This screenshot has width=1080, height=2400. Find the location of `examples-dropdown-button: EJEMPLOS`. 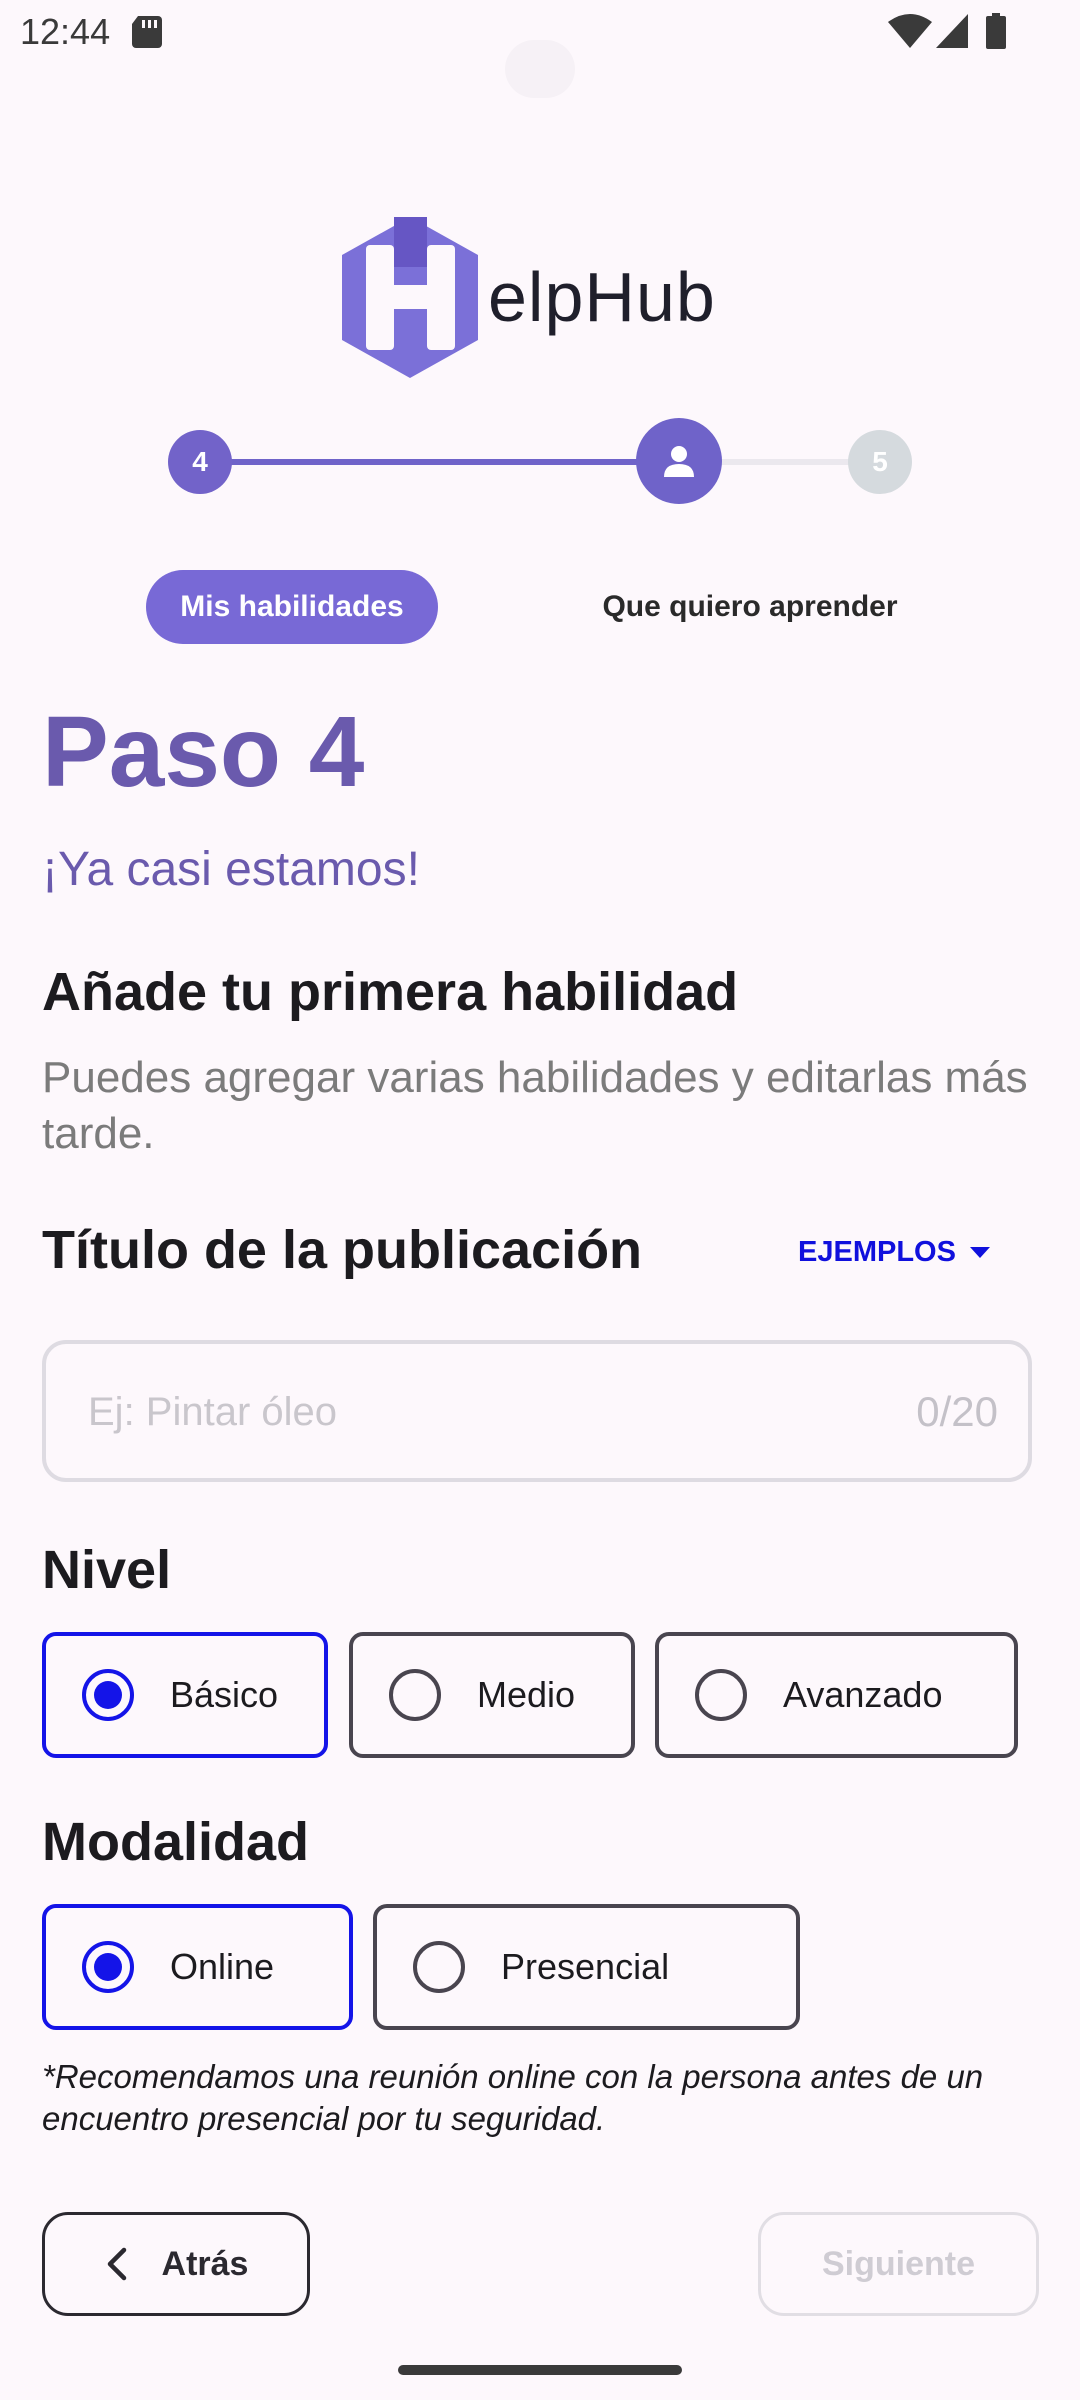

examples-dropdown-button: EJEMPLOS is located at coordinates (894, 1252).